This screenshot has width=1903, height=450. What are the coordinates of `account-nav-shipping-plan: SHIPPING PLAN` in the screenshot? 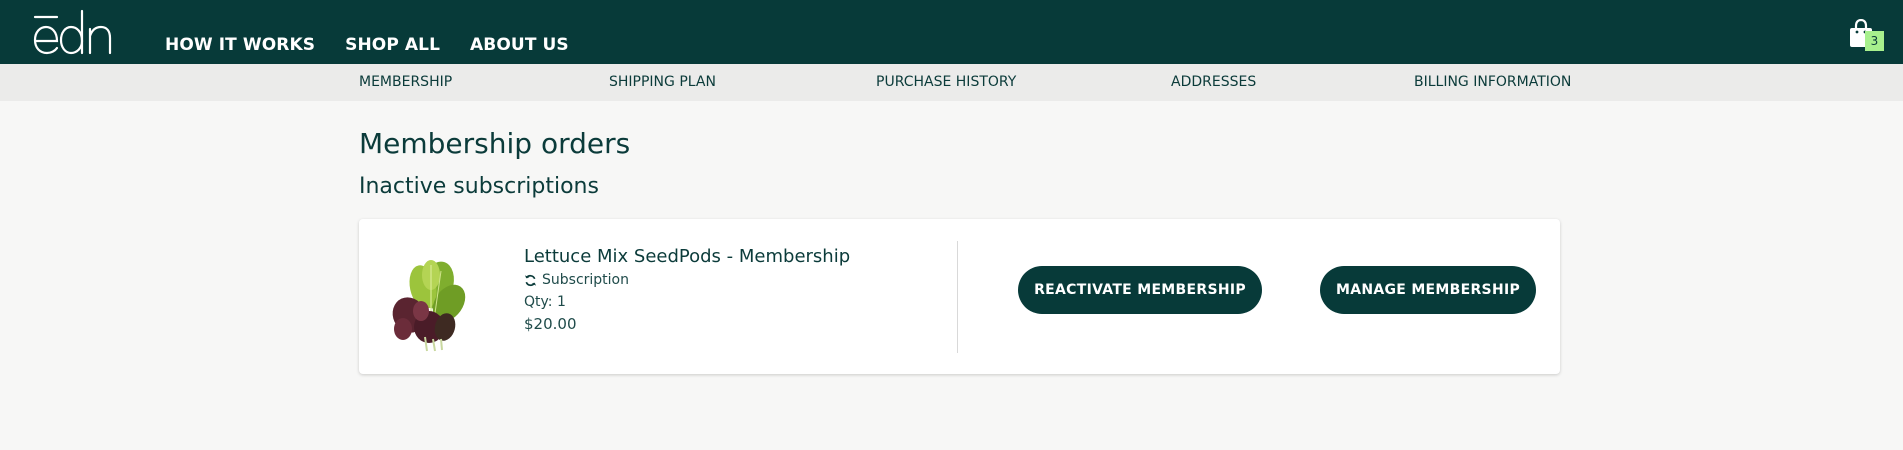 It's located at (662, 82).